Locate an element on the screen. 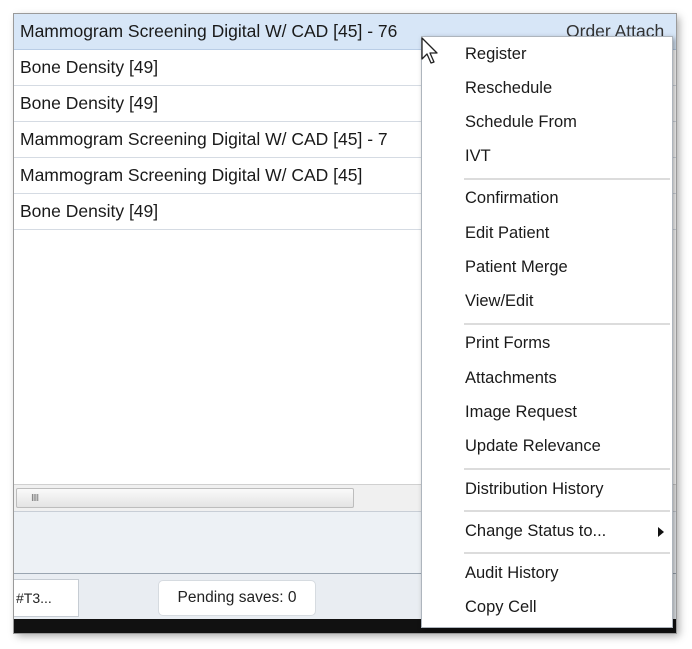 This screenshot has width=692, height=649. menu-item-schedule-from: Schedule From is located at coordinates (547, 122).